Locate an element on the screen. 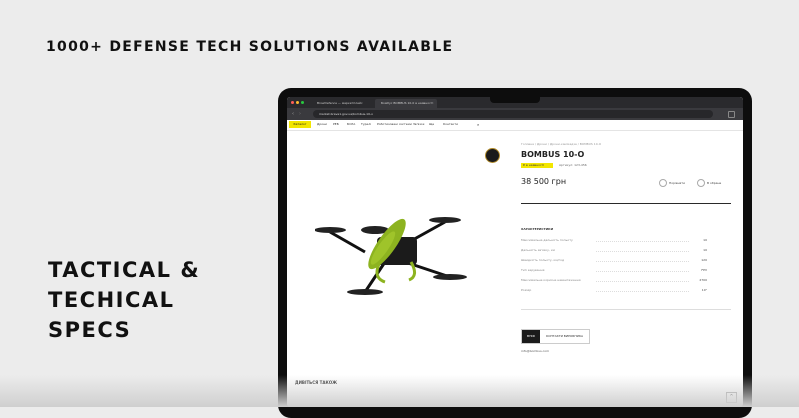  bottom-fade is located at coordinates (399, 391).